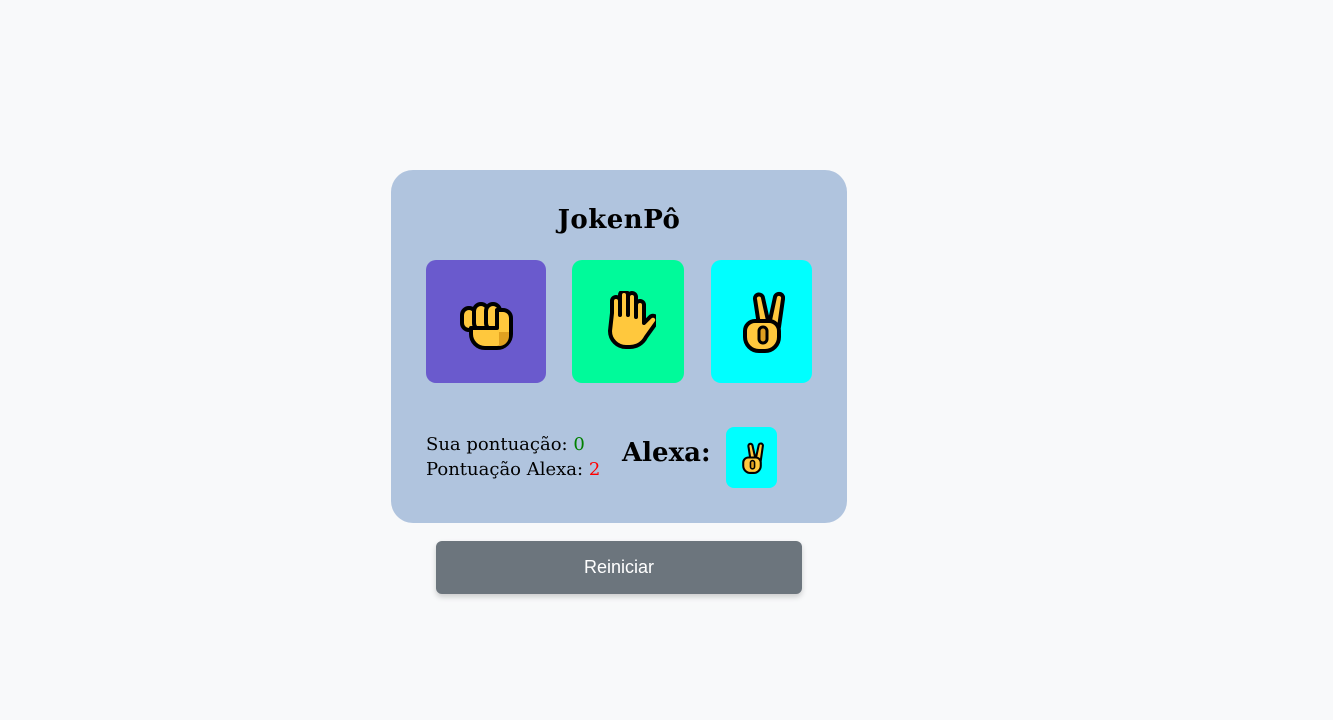 This screenshot has height=720, width=1333. What do you see at coordinates (500, 444) in the screenshot?
I see `user-score-label: Sua pontuação:` at bounding box center [500, 444].